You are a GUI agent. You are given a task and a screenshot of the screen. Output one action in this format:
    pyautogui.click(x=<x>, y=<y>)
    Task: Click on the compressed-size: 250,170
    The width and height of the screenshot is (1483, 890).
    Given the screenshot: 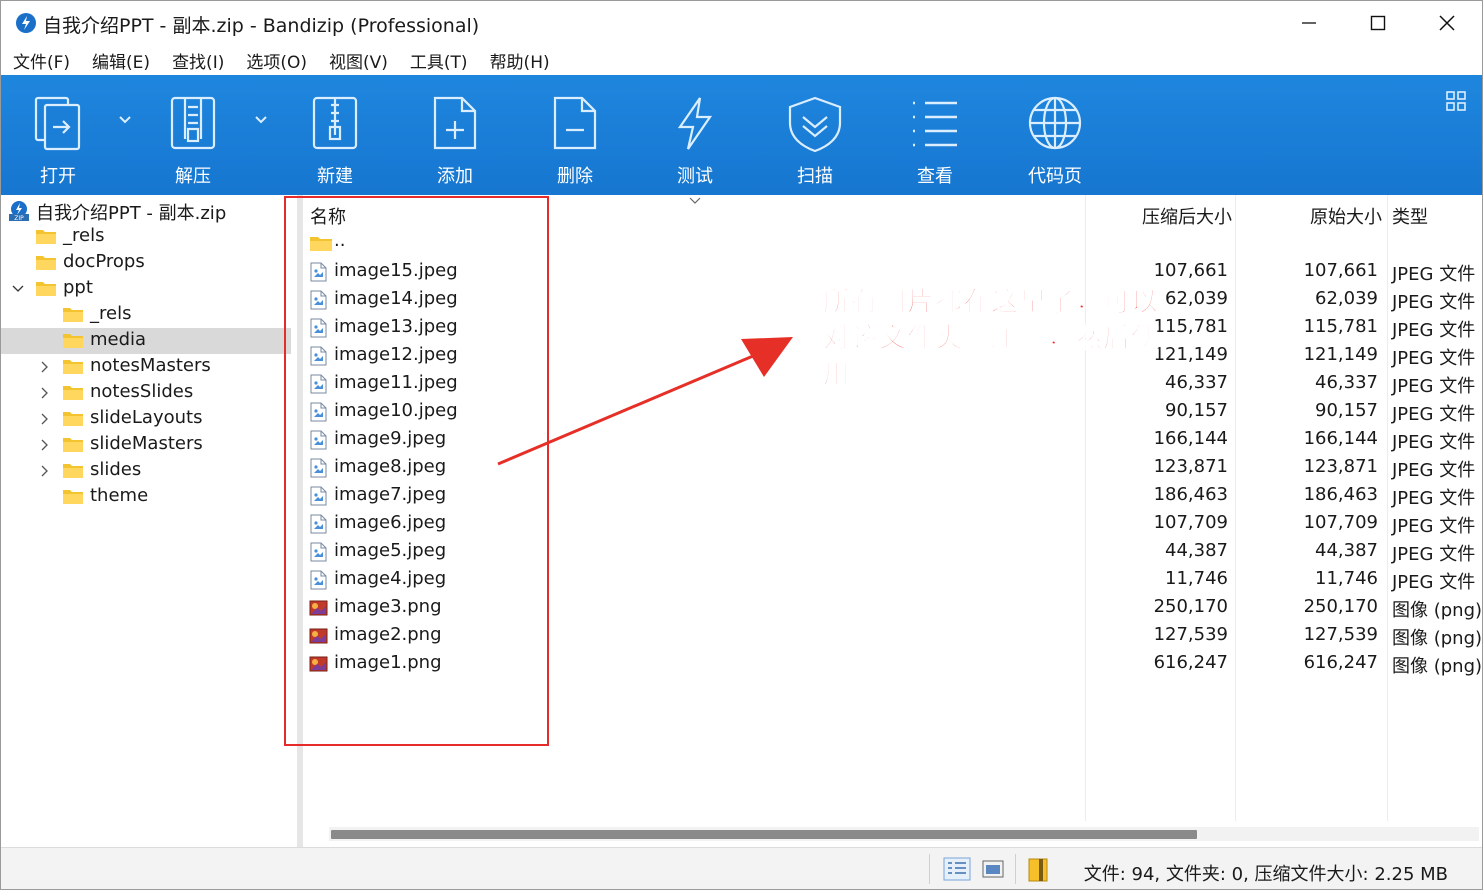 What is the action you would take?
    pyautogui.click(x=1190, y=606)
    